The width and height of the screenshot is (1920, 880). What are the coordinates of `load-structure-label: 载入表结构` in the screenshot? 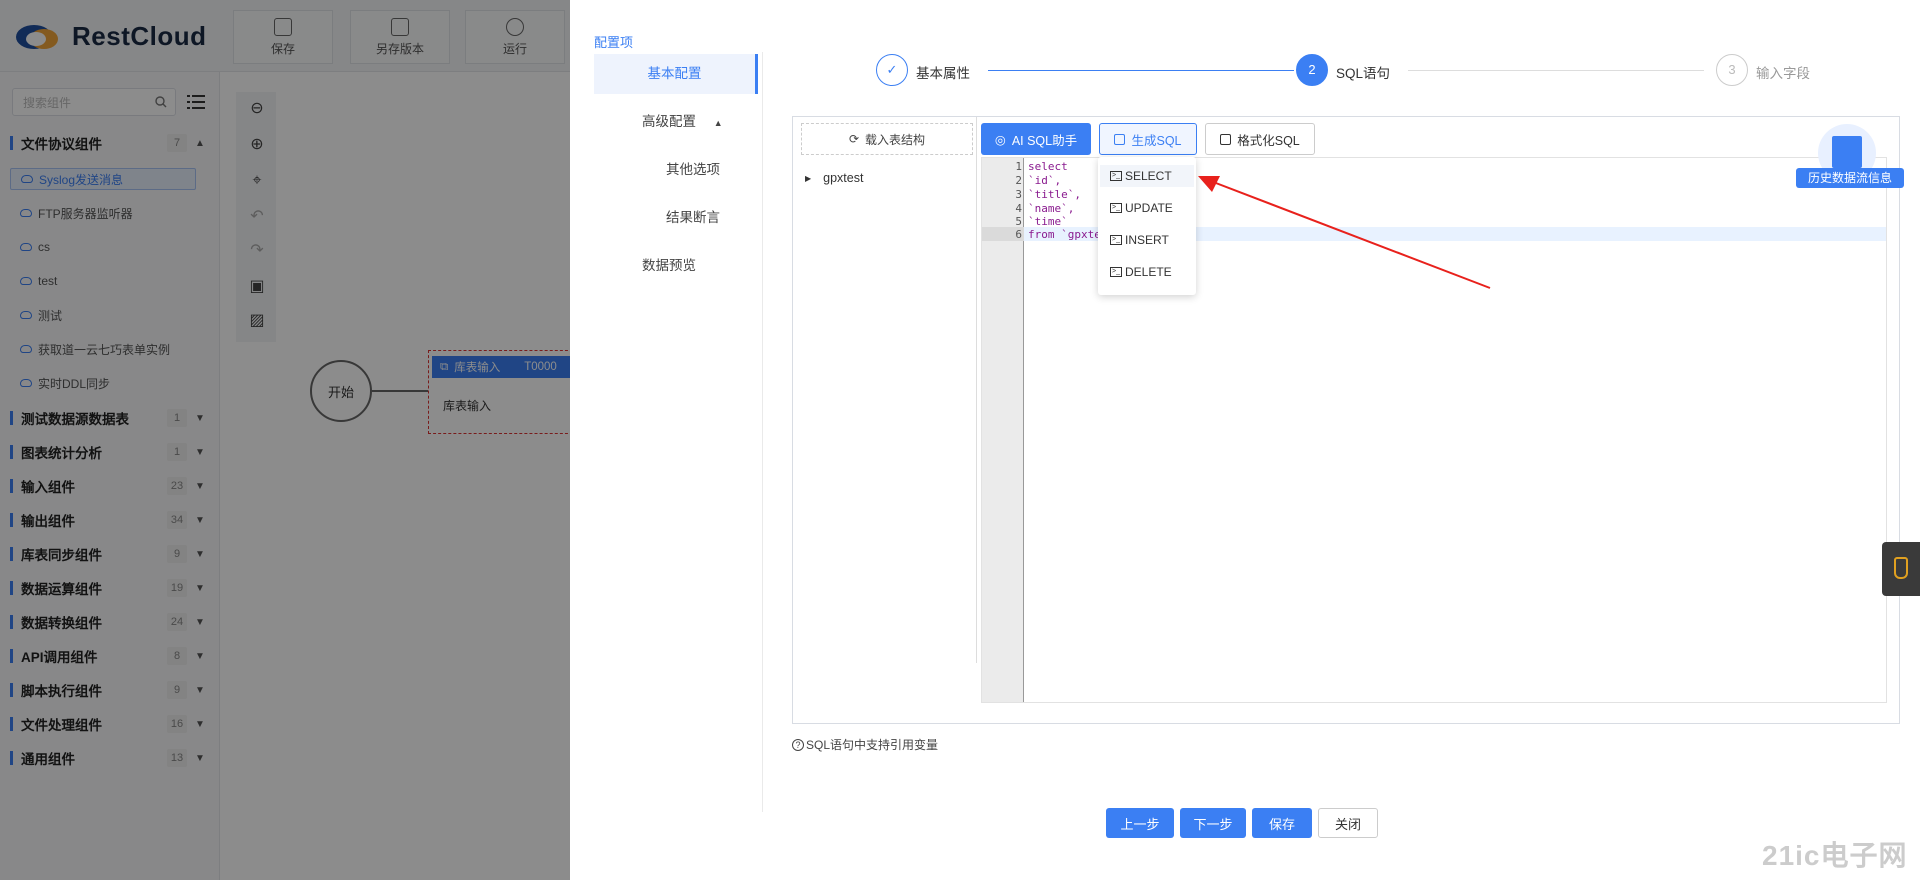 It's located at (895, 139).